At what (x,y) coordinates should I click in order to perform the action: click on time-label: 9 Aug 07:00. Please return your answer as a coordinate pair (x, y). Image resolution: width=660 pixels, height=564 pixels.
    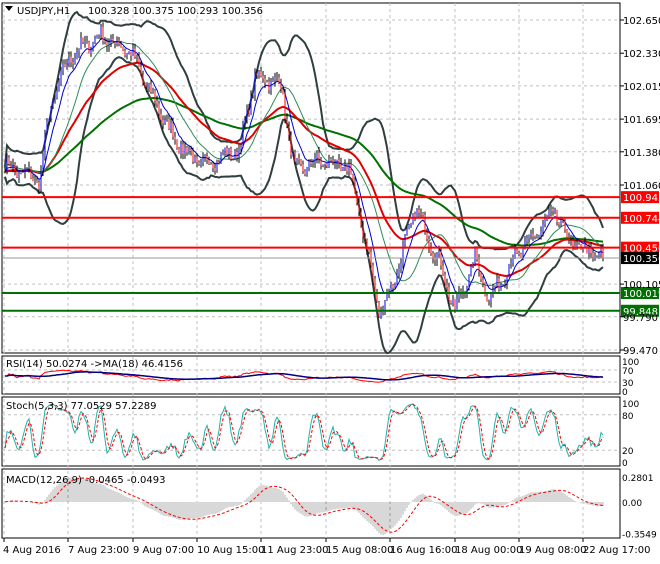
    Looking at the image, I should click on (163, 550).